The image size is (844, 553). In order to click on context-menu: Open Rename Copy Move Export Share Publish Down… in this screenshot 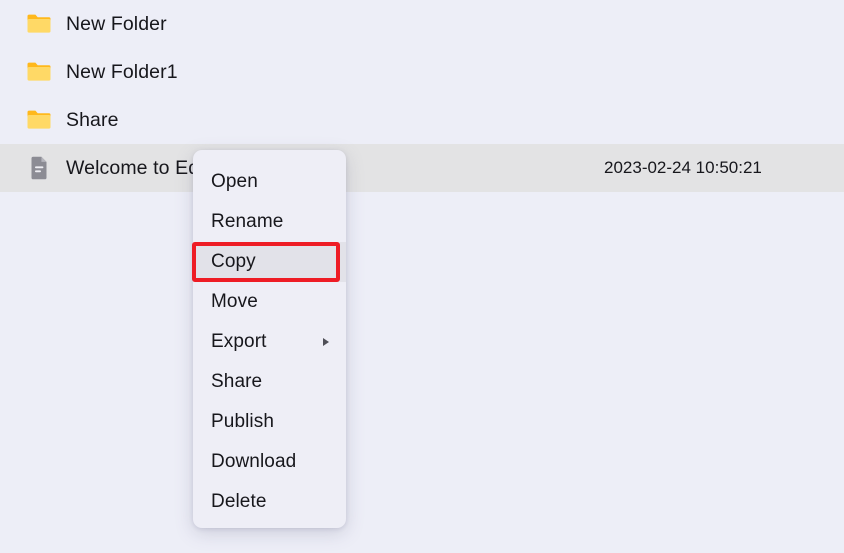, I will do `click(269, 339)`.